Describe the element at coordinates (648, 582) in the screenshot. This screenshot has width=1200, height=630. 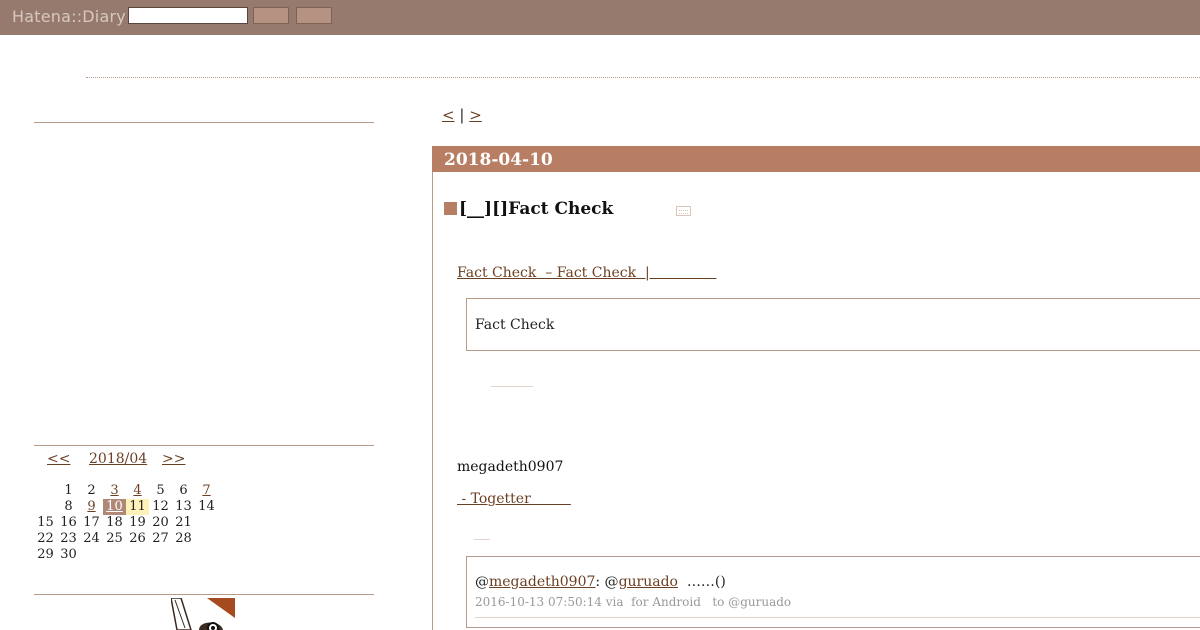
I see `tweet-reply-link: guruado` at that location.